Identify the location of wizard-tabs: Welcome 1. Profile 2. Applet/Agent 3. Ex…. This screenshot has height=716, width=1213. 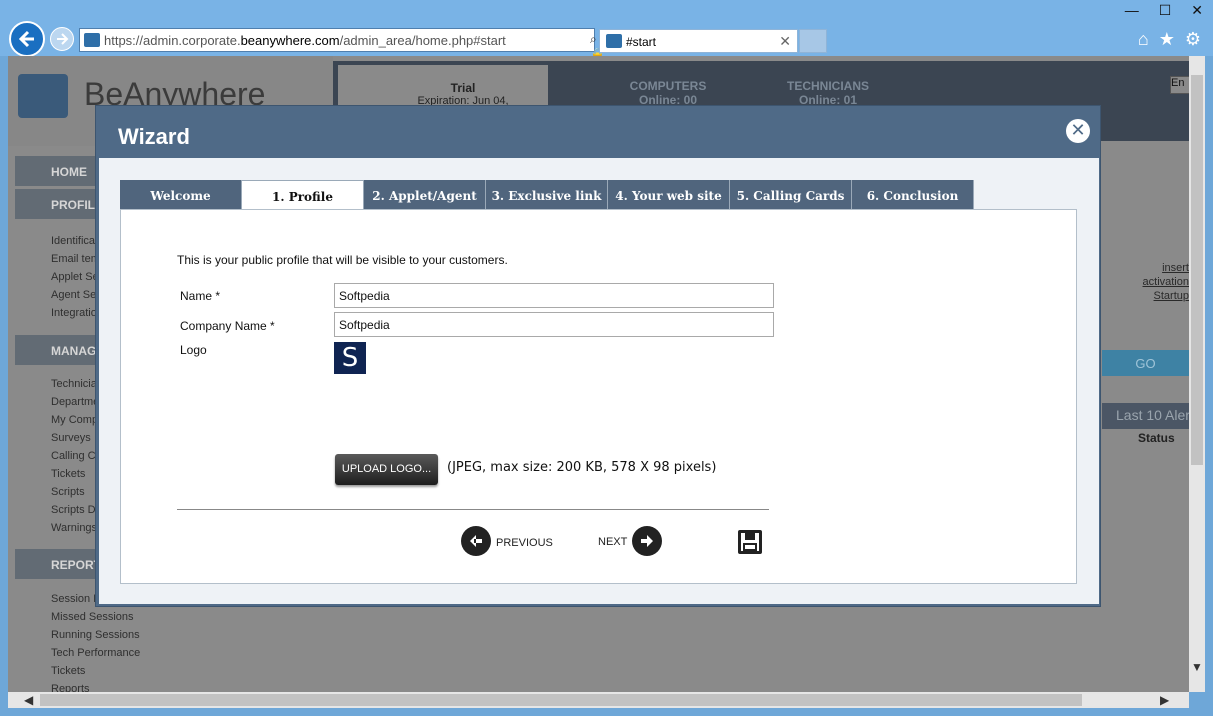
(547, 195).